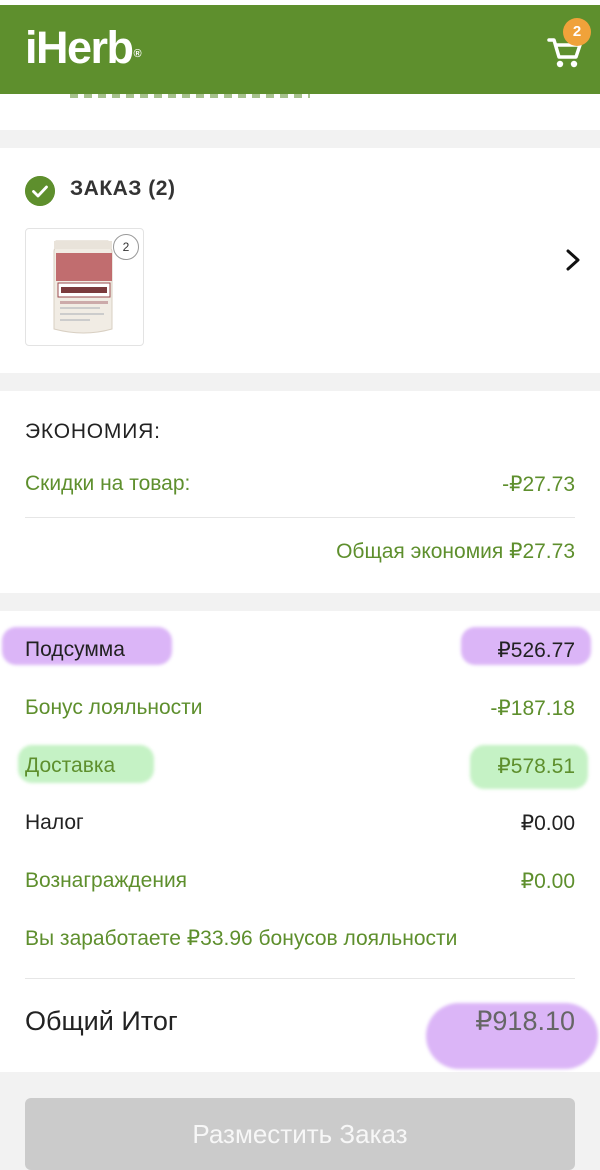 The image size is (600, 1170). I want to click on tax-value: ₽0.00, so click(547, 823).